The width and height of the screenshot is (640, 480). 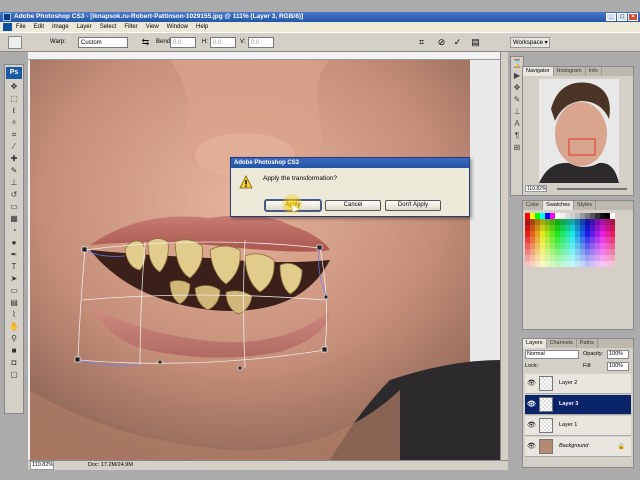 What do you see at coordinates (21, 27) in the screenshot?
I see `menu-file: File` at bounding box center [21, 27].